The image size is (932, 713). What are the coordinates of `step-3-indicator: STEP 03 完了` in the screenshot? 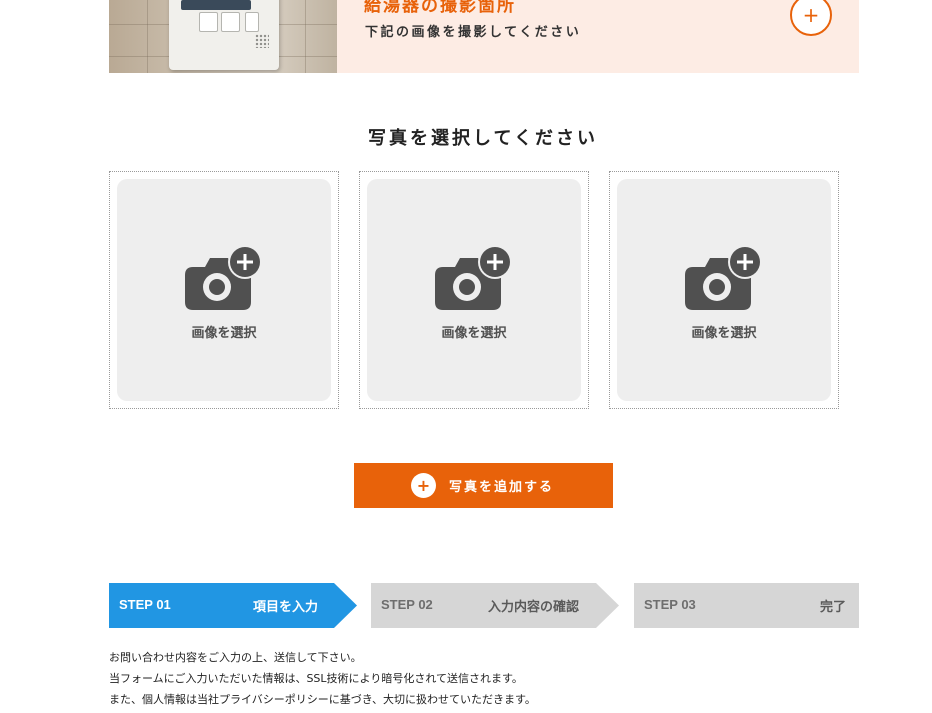 It's located at (746, 605).